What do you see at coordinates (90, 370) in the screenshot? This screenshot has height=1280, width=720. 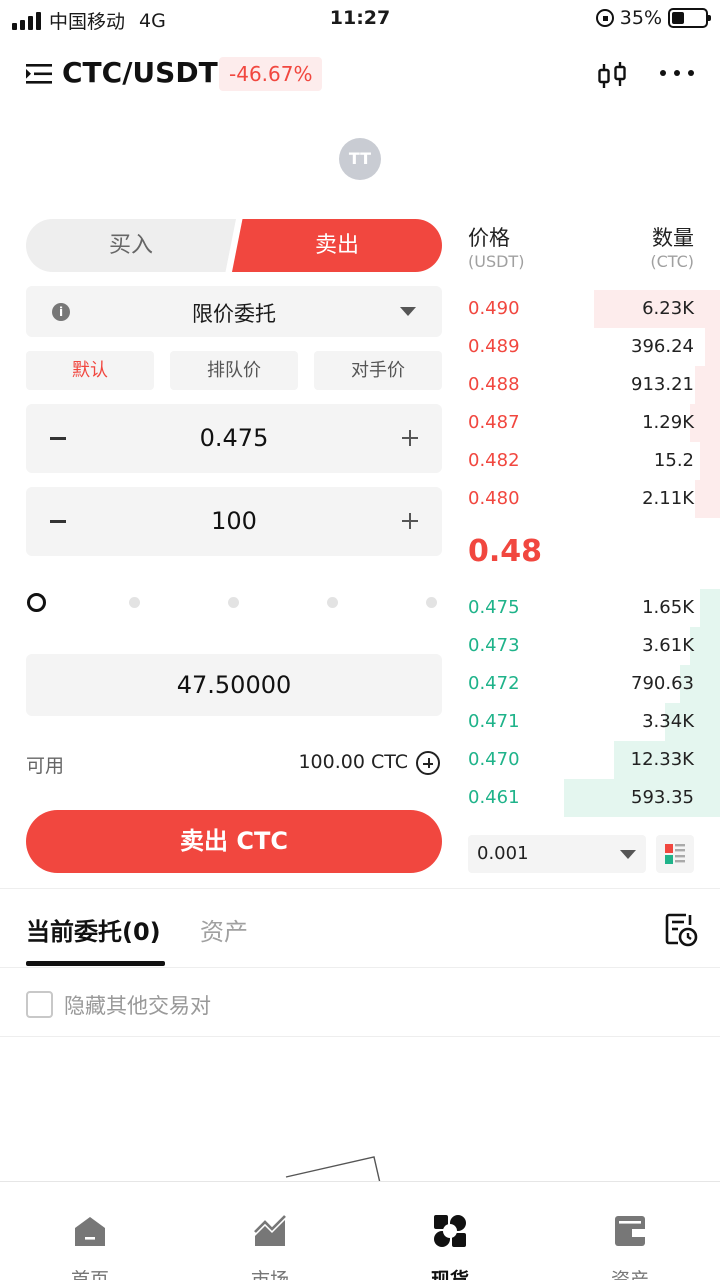 I see `price-mode-default: 默认` at bounding box center [90, 370].